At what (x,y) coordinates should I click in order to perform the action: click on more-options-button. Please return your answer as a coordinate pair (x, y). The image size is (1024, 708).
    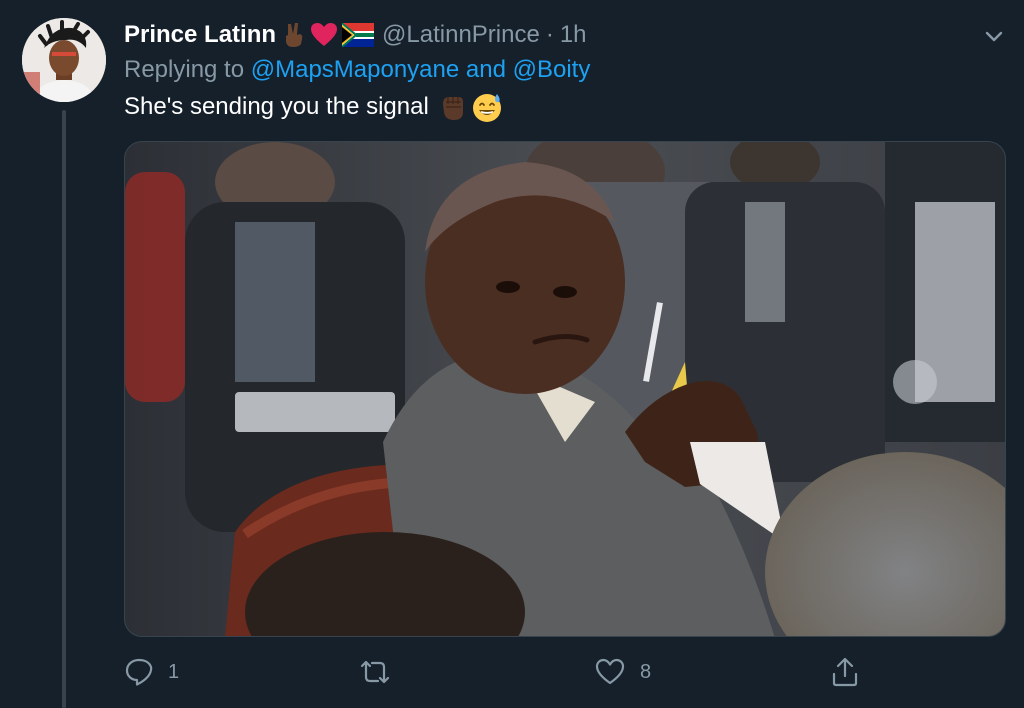
    Looking at the image, I should click on (994, 36).